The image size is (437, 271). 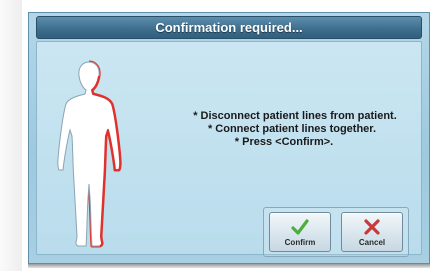 I want to click on instruction-1: * Disconnect patient lines from patient., so click(x=295, y=116).